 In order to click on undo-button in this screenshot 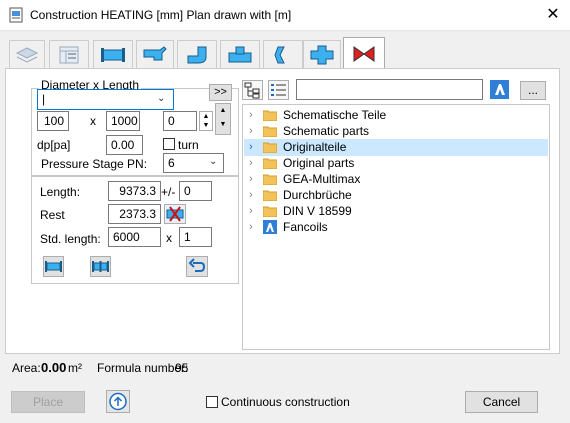, I will do `click(197, 266)`.